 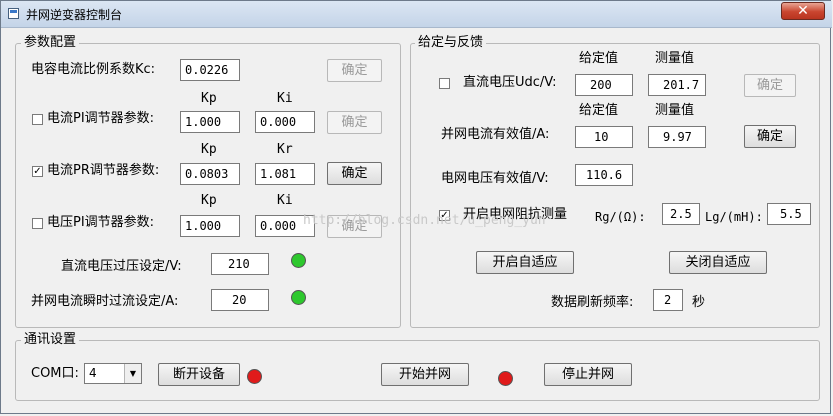 What do you see at coordinates (285, 174) in the screenshot?
I see `pr-current-kr-input: 1.081` at bounding box center [285, 174].